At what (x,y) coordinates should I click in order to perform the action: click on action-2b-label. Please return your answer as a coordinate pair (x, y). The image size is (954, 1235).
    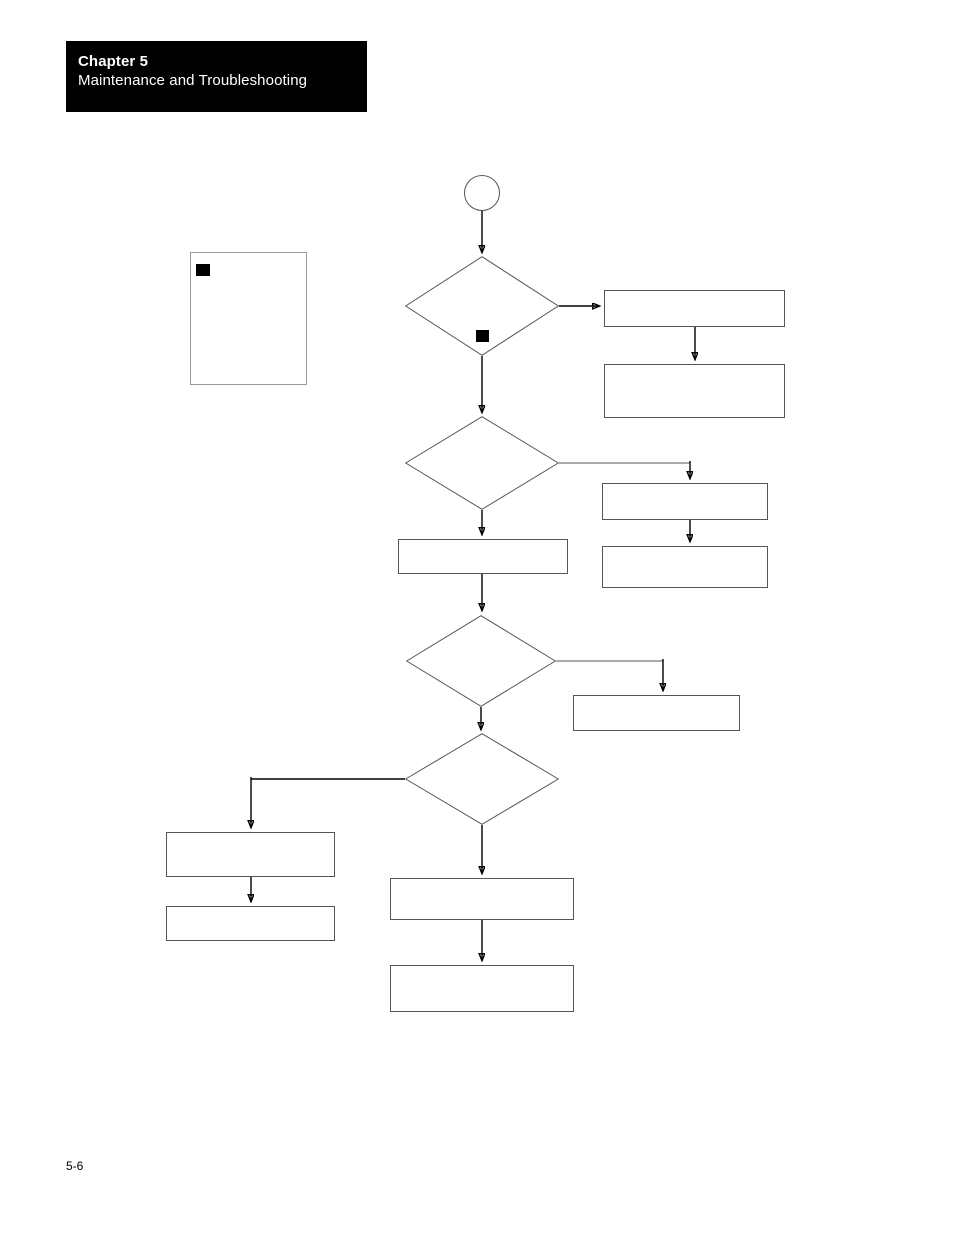
    Looking at the image, I should click on (685, 567).